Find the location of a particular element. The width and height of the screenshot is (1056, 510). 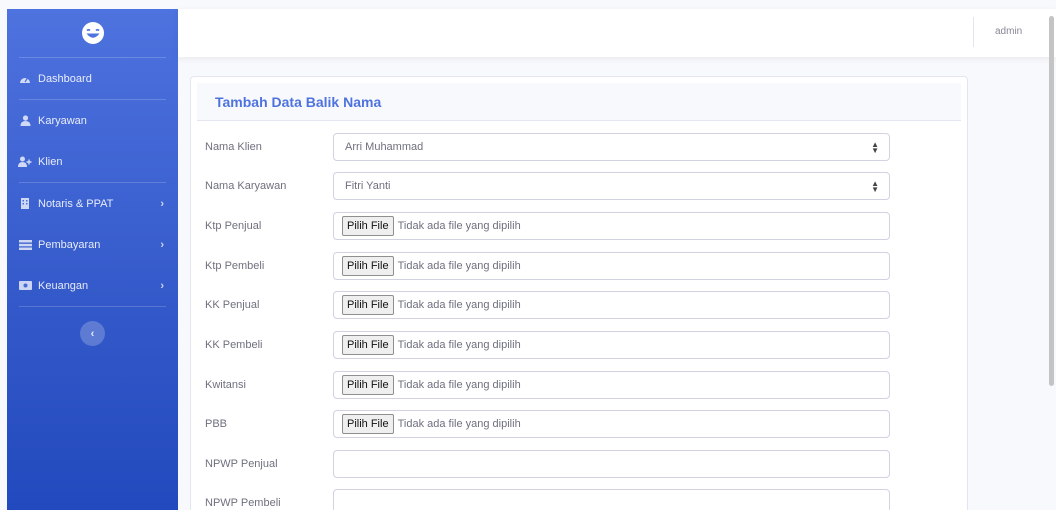

topbar-divider is located at coordinates (973, 32).